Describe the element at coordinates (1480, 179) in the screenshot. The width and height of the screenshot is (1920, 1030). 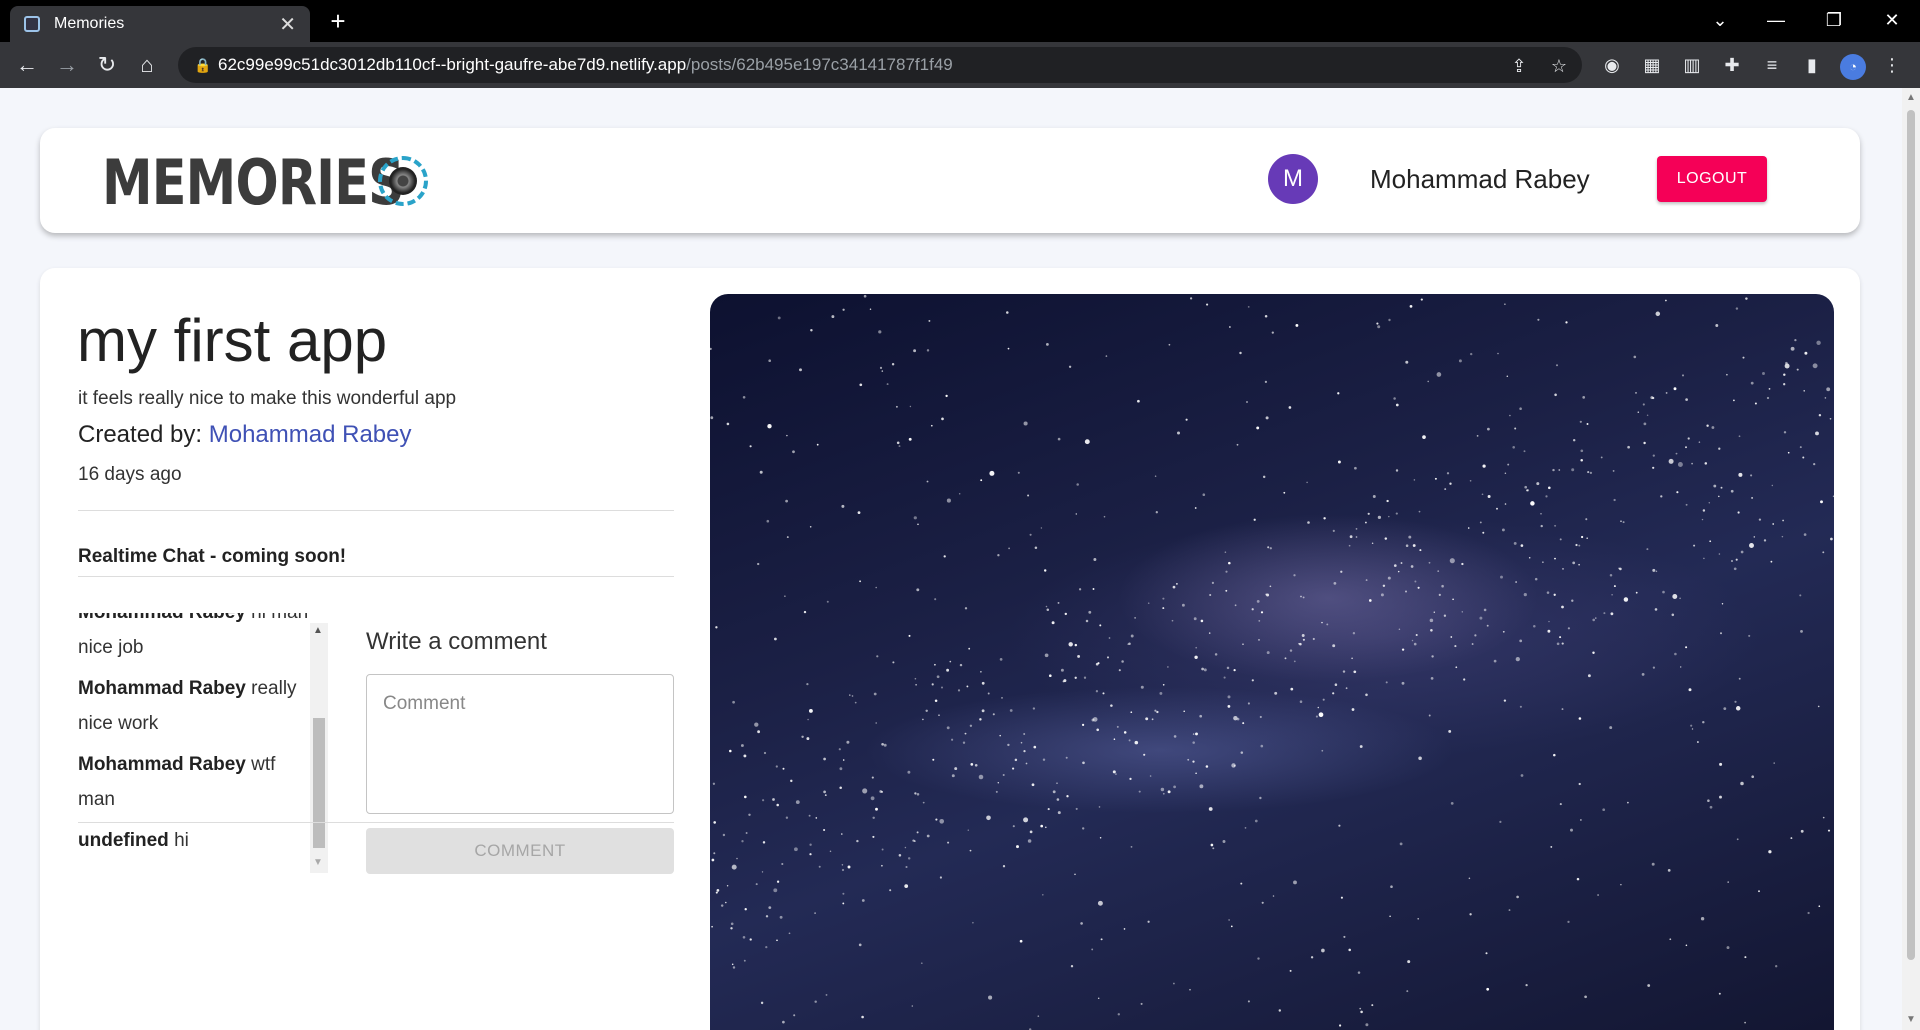
I see `user-name: Mohammad Rabey` at that location.